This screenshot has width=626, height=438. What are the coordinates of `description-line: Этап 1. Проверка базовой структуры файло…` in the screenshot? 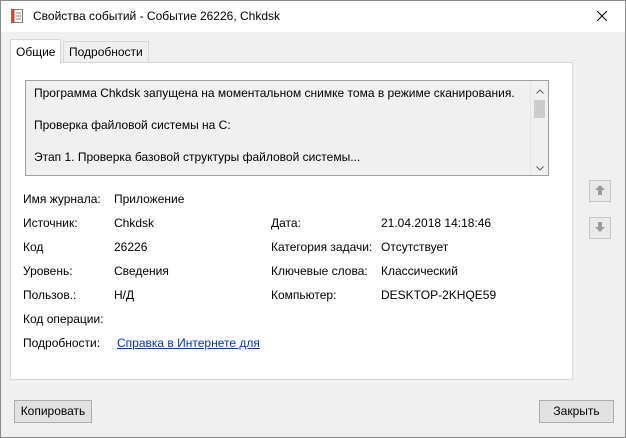 It's located at (197, 157).